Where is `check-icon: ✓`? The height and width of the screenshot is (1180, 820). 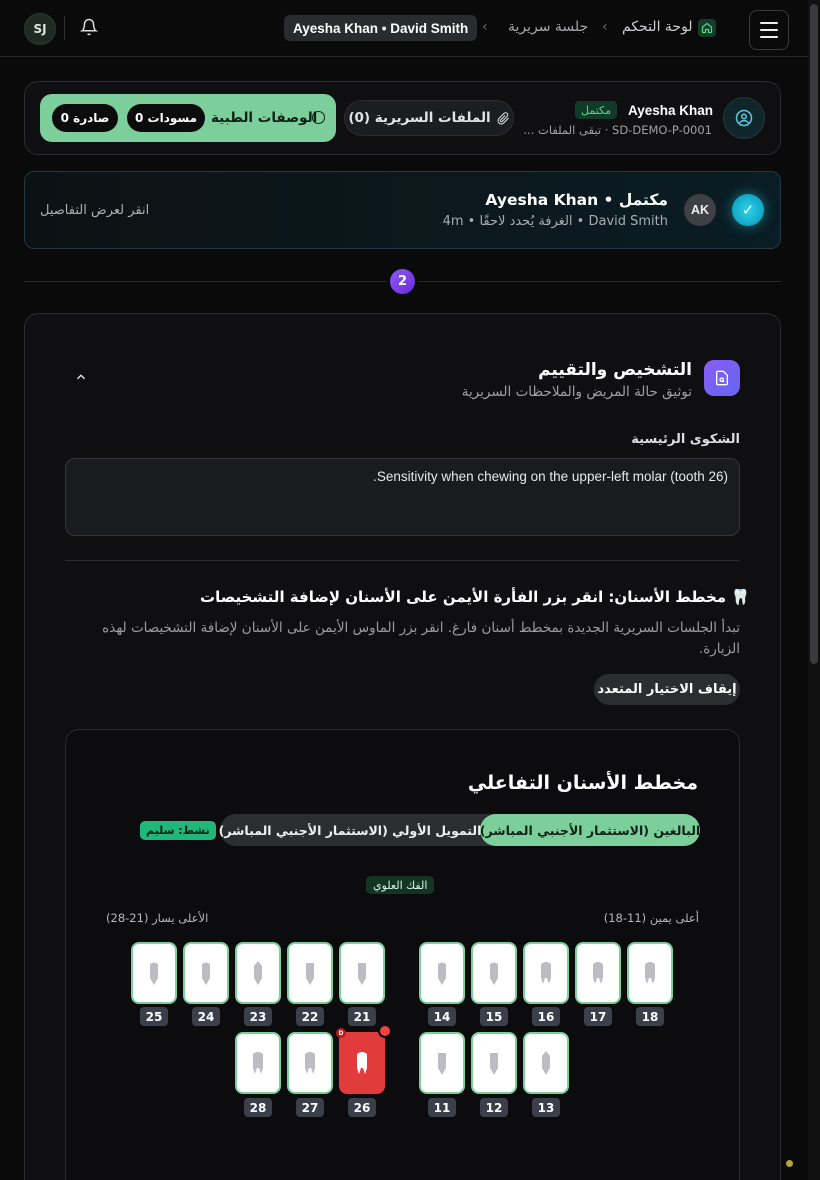 check-icon: ✓ is located at coordinates (748, 210).